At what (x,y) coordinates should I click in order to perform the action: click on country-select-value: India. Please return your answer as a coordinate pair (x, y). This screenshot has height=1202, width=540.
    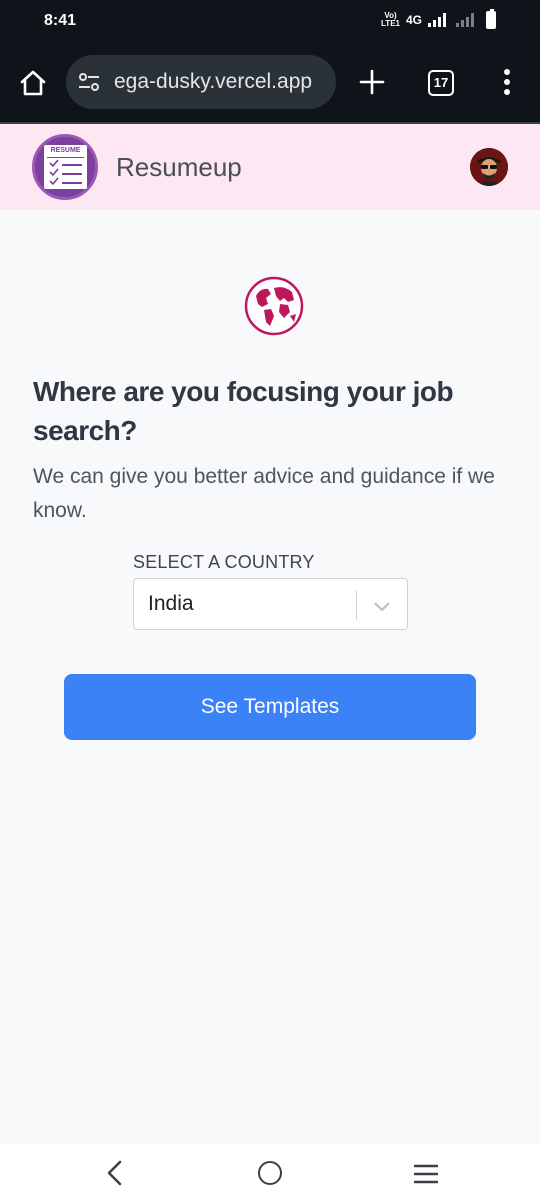
    Looking at the image, I should click on (171, 603).